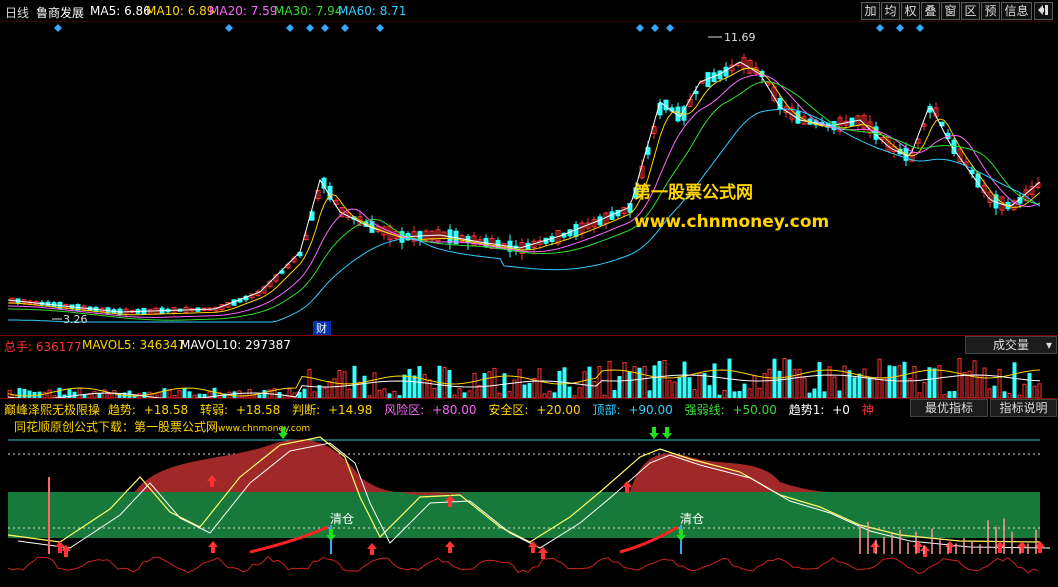 The image size is (1058, 587). Describe the element at coordinates (732, 222) in the screenshot. I see `watermark-url: www.chnmoney.com` at that location.